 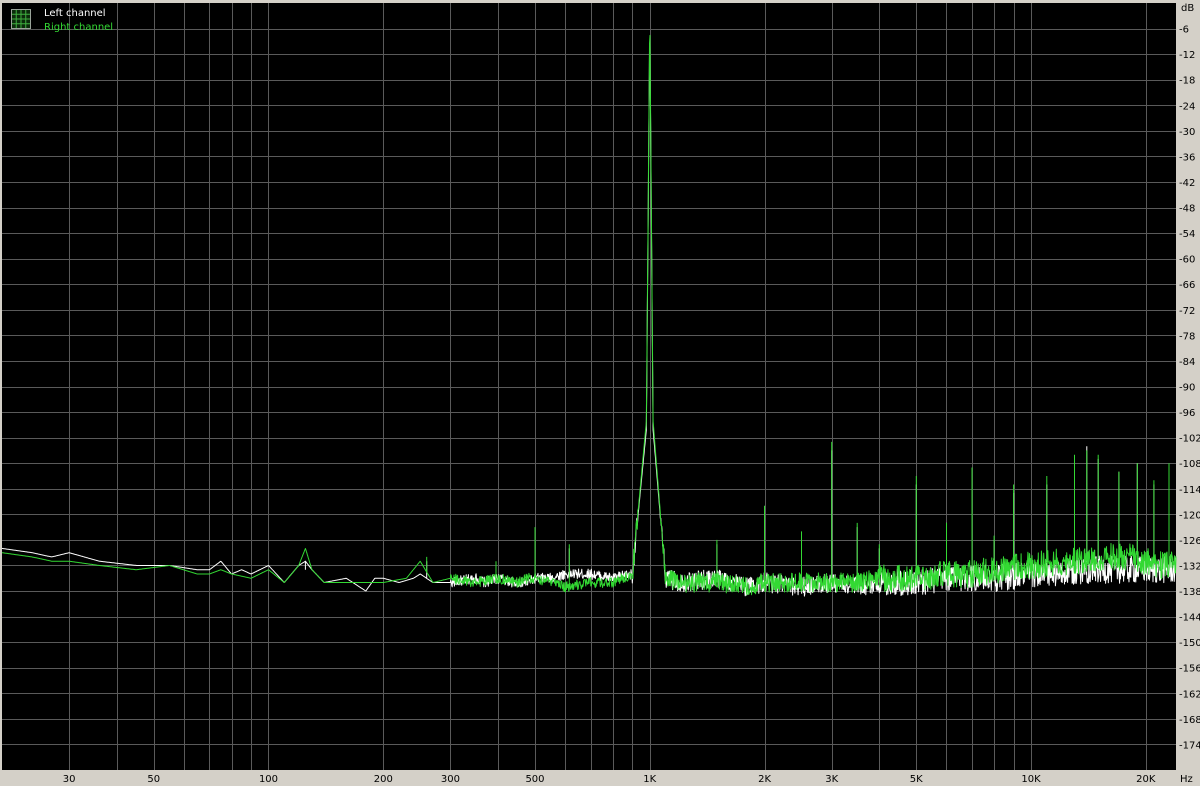 I want to click on y-tick-label: -138, so click(x=1189, y=592).